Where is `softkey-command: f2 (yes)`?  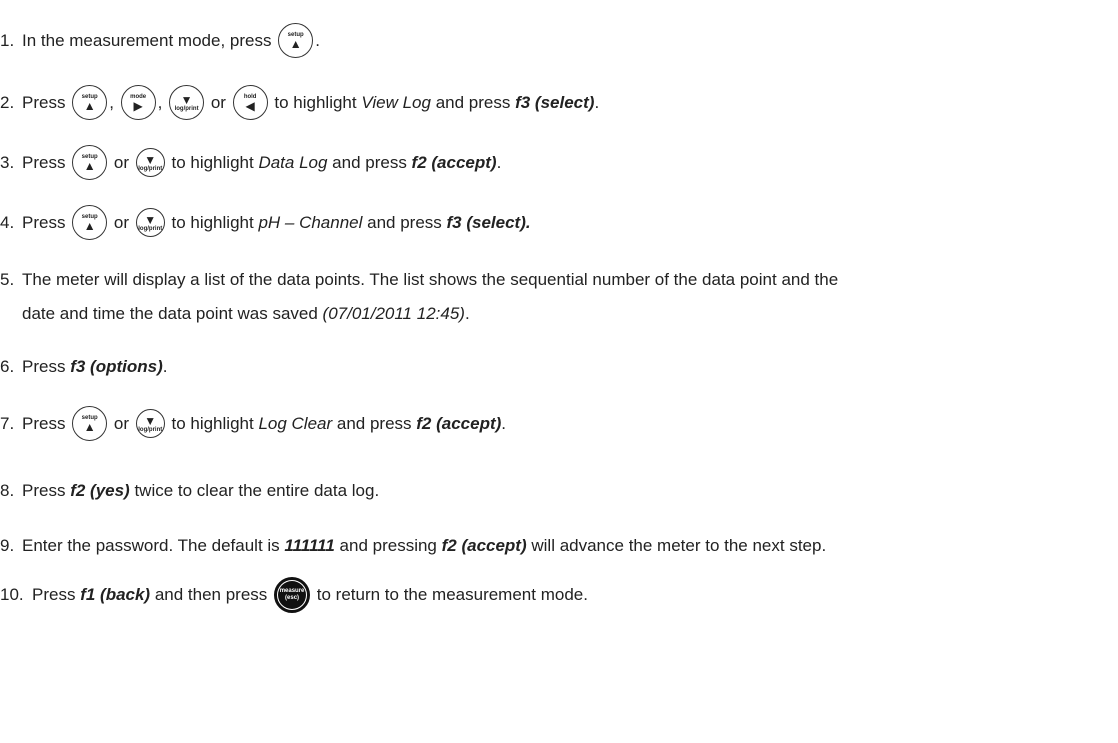
softkey-command: f2 (yes) is located at coordinates (100, 490).